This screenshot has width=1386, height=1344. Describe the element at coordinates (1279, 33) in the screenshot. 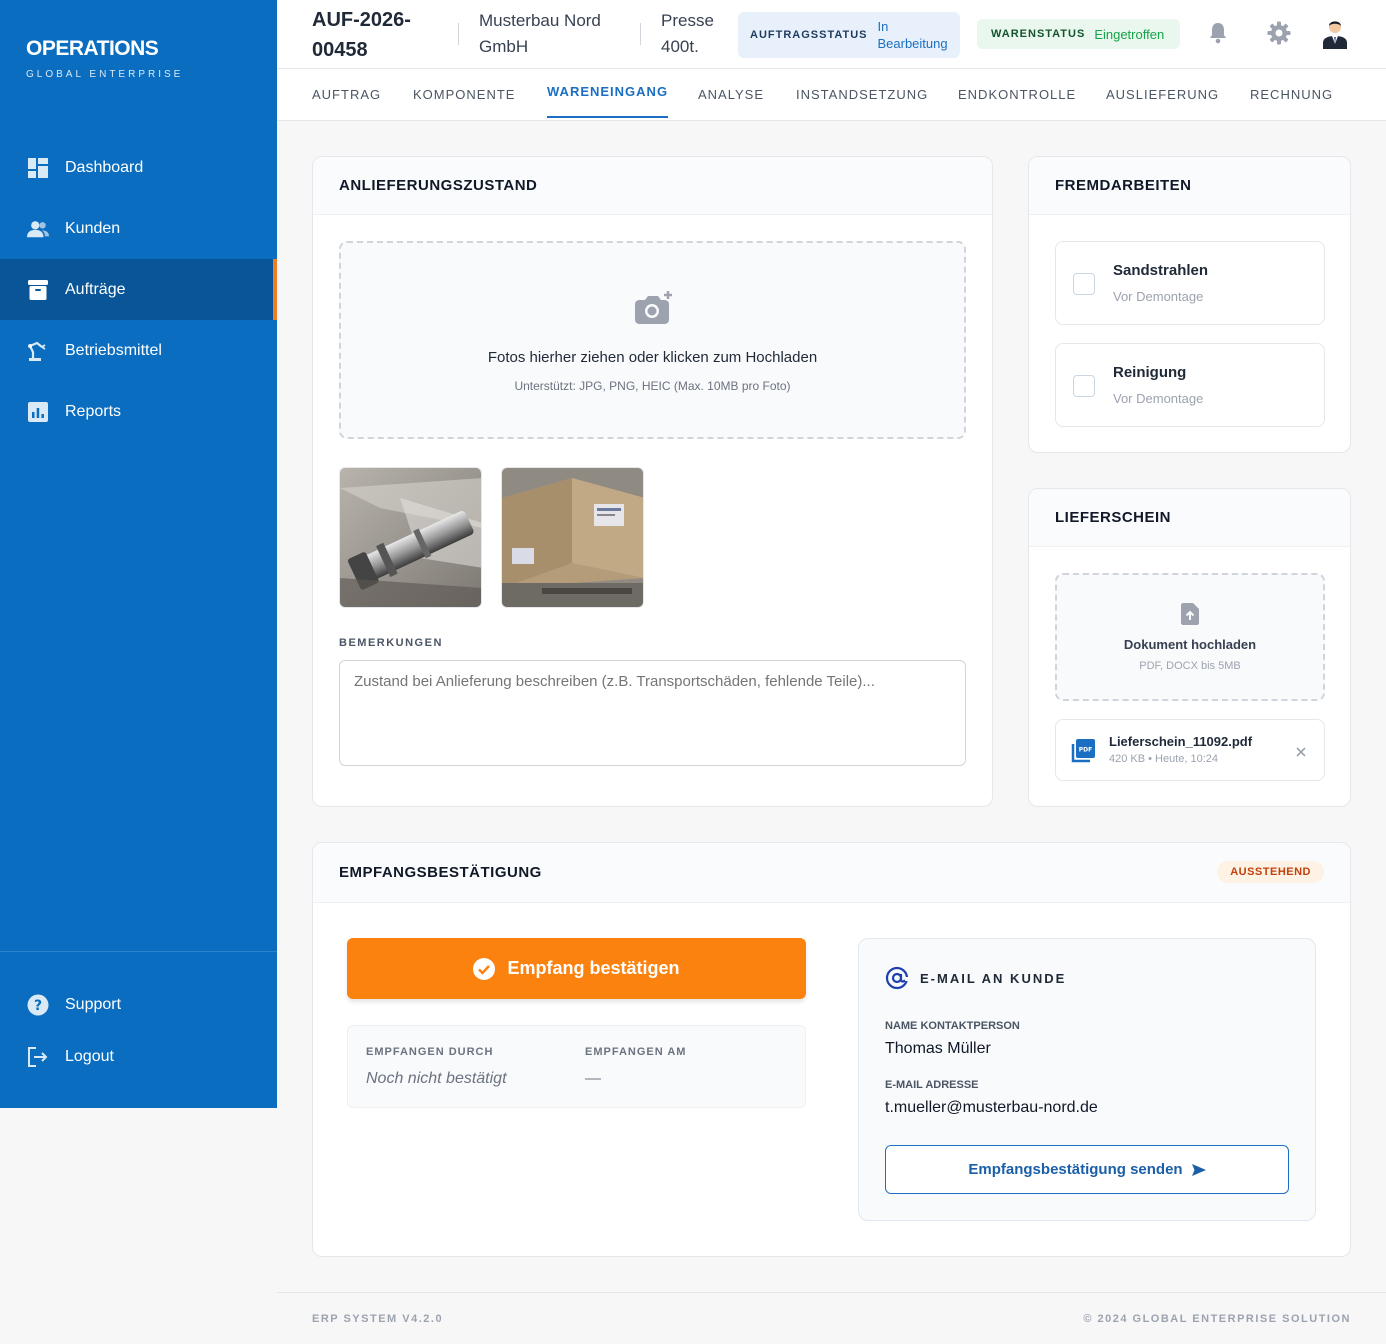

I see `gear-icon` at that location.